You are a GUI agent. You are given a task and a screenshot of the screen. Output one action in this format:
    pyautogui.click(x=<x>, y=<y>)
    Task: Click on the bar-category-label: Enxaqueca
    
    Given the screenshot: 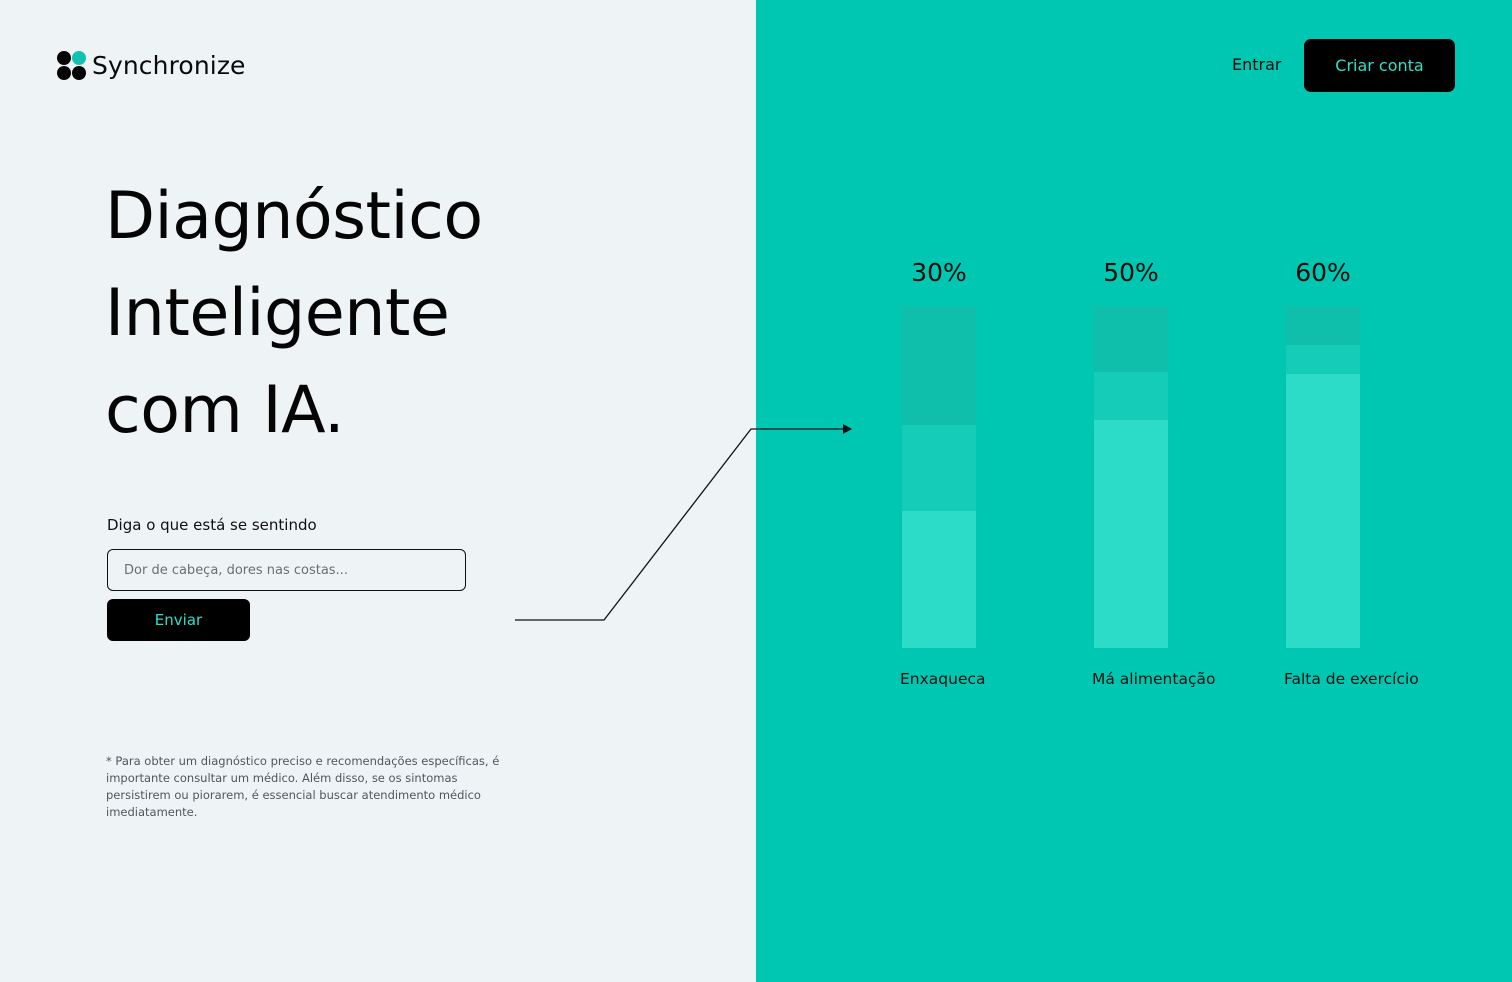 What is the action you would take?
    pyautogui.click(x=943, y=679)
    